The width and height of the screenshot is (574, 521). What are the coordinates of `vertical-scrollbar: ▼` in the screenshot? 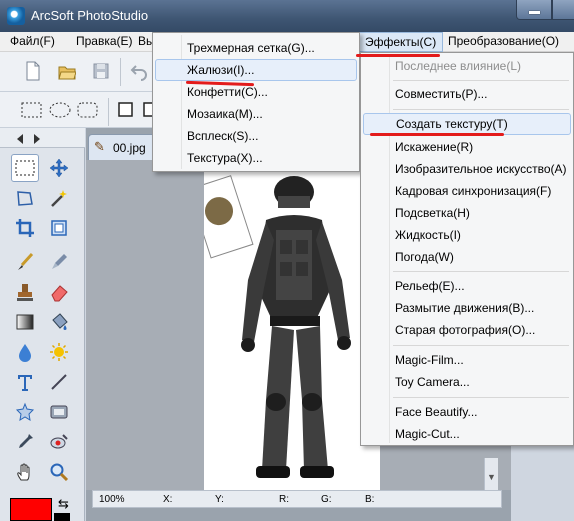 It's located at (491, 474).